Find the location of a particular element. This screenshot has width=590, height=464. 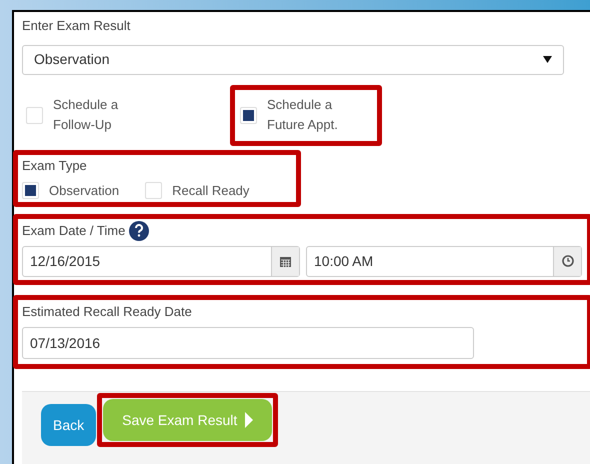

exam-date-label: Exam Date / Time is located at coordinates (74, 231).